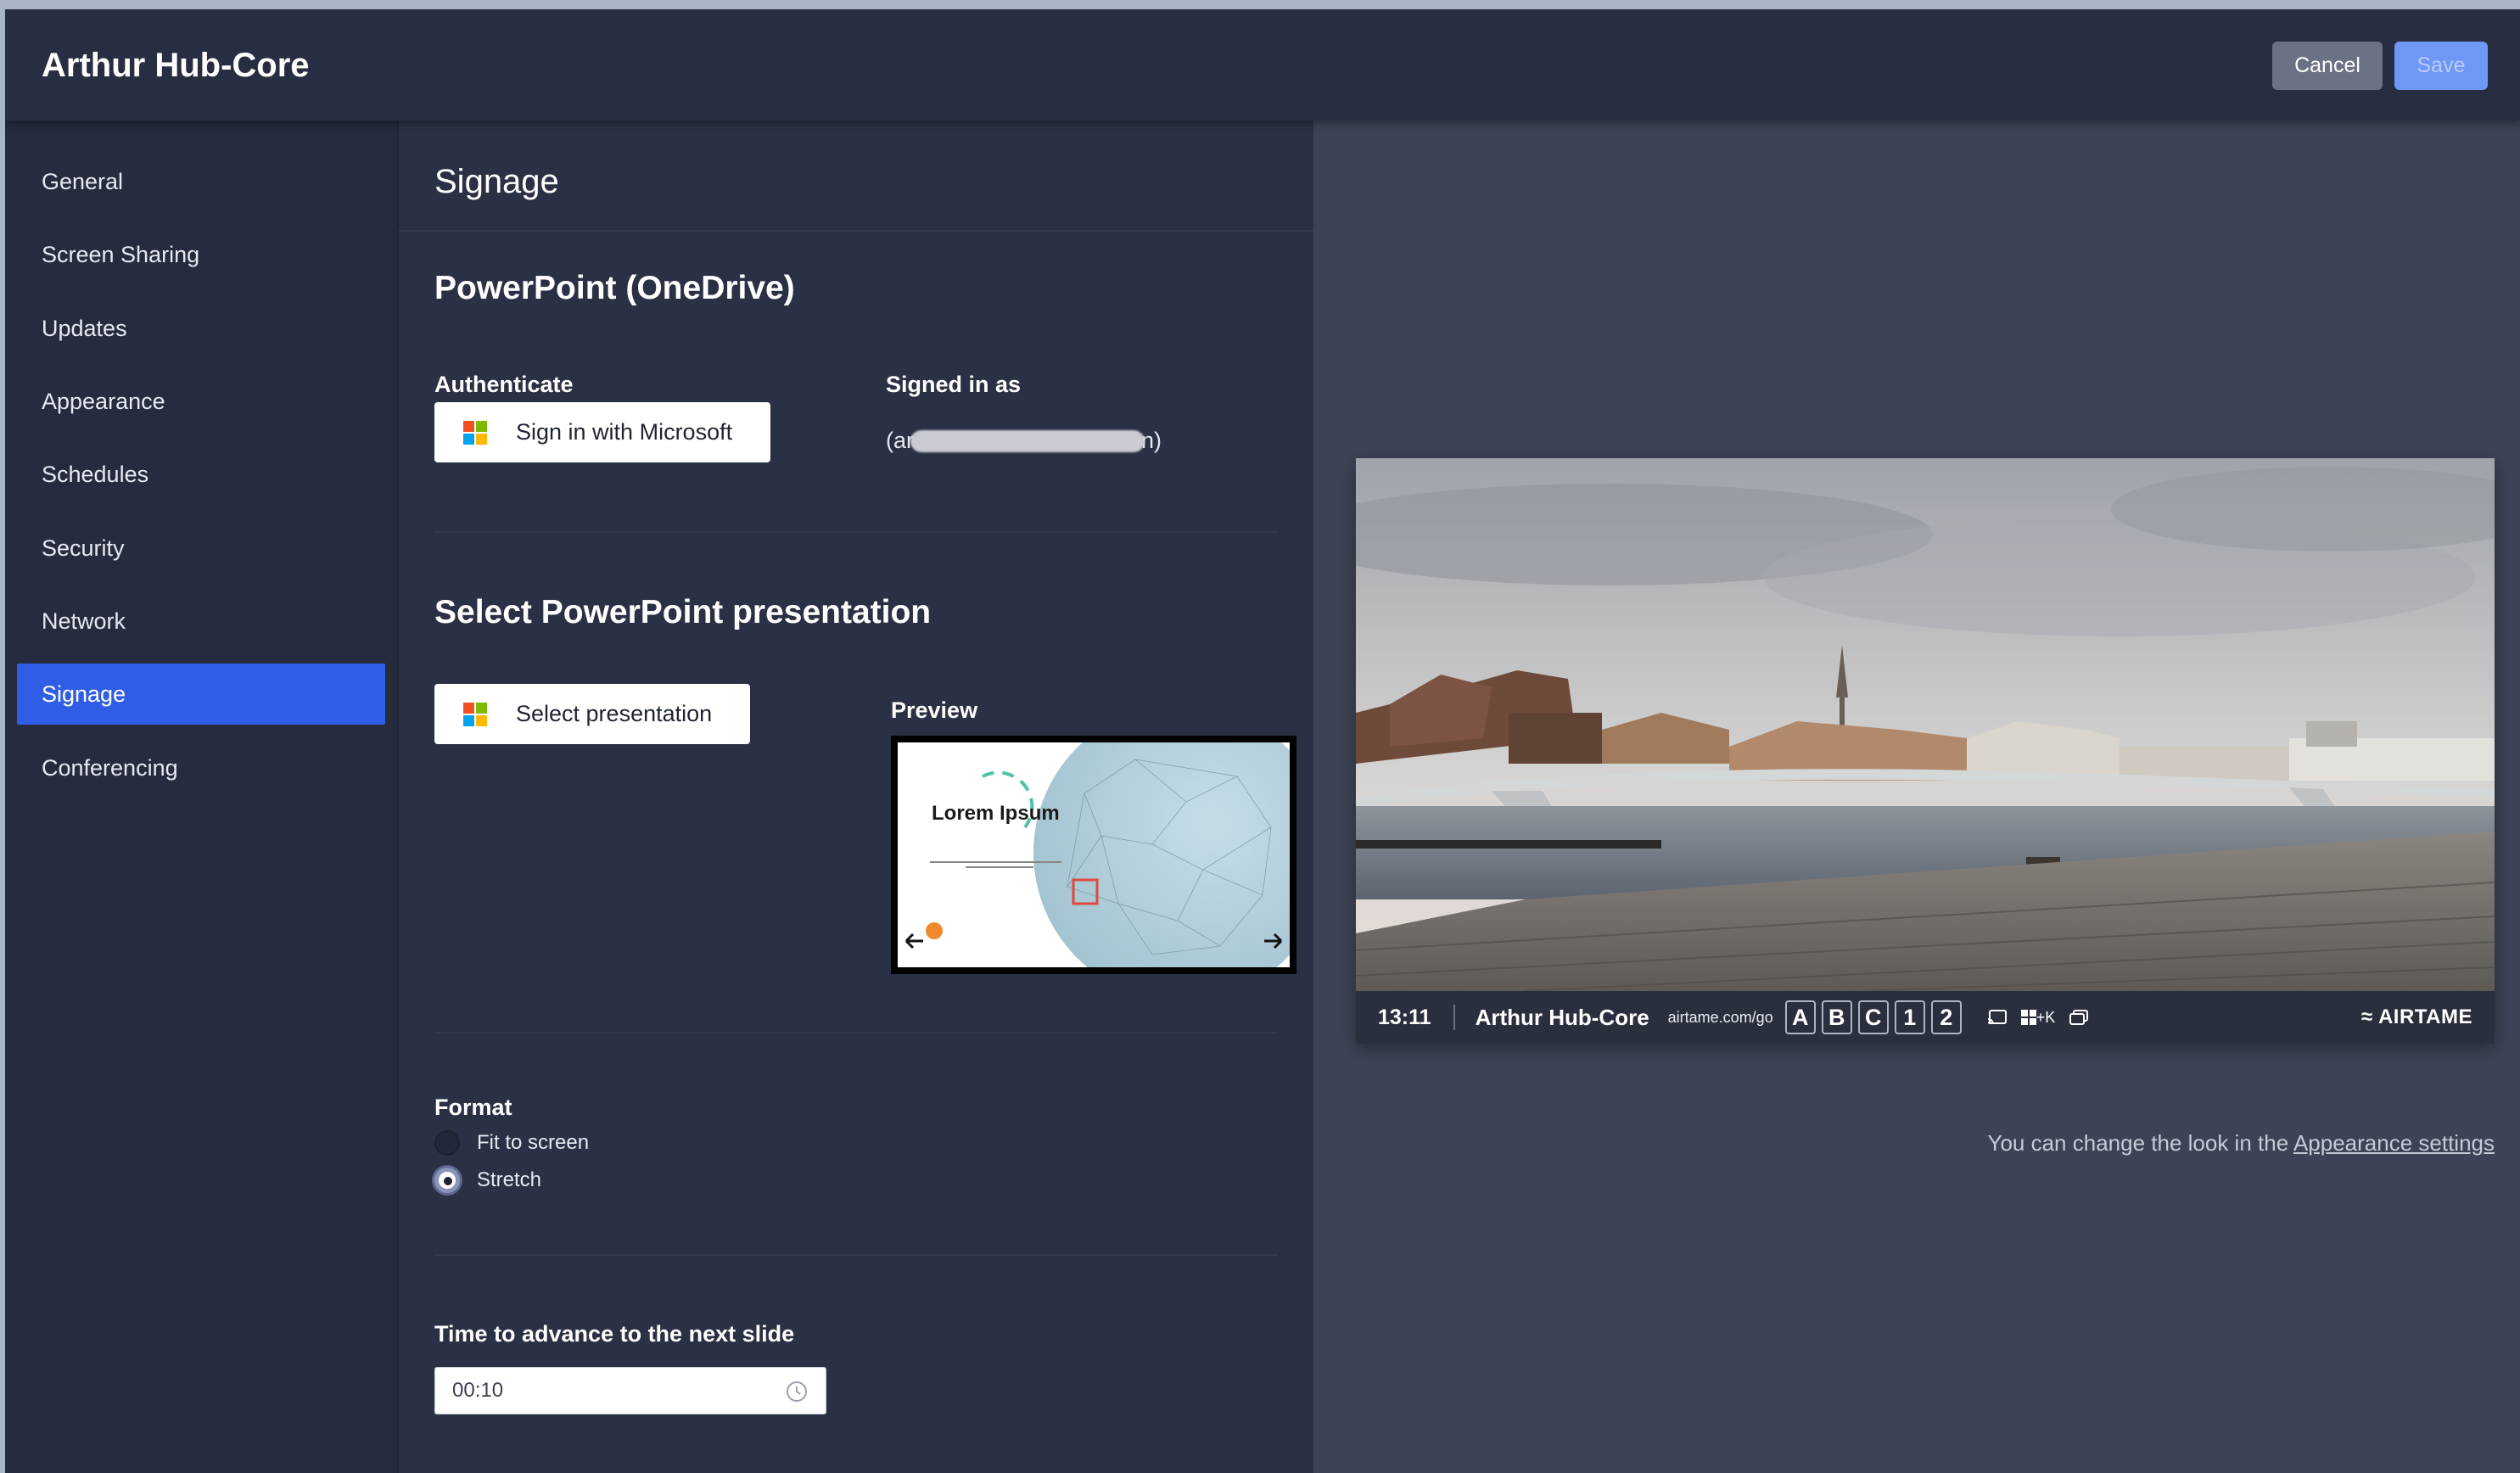 This screenshot has height=1473, width=2520. I want to click on screen-clock: 13:11, so click(1405, 1017).